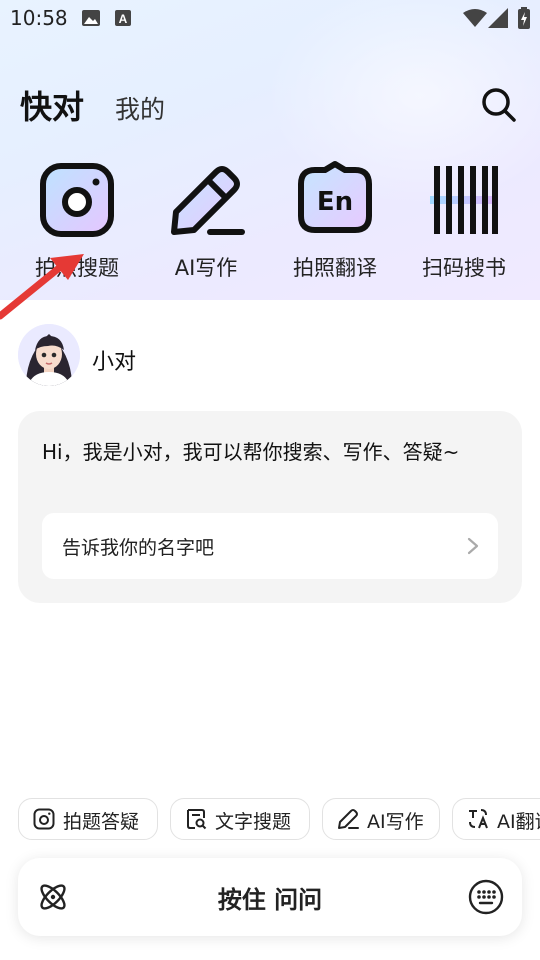 This screenshot has height=960, width=540. What do you see at coordinates (253, 822) in the screenshot?
I see `chip-label: 文字搜题` at bounding box center [253, 822].